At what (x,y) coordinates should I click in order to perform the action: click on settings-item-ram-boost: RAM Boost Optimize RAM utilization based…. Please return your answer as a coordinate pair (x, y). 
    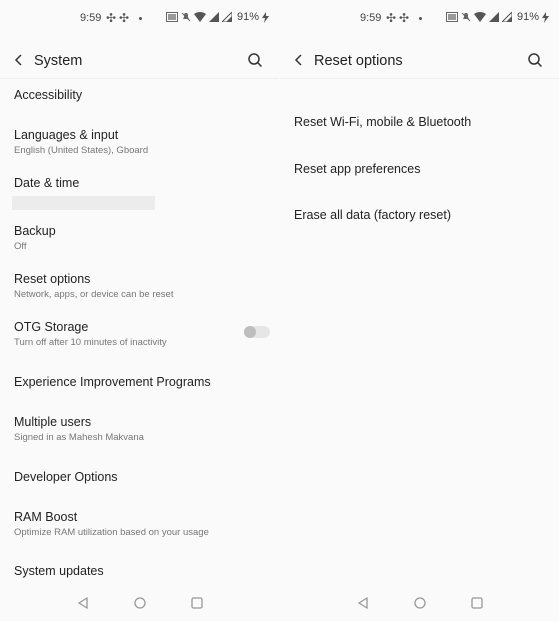
    Looking at the image, I should click on (142, 524).